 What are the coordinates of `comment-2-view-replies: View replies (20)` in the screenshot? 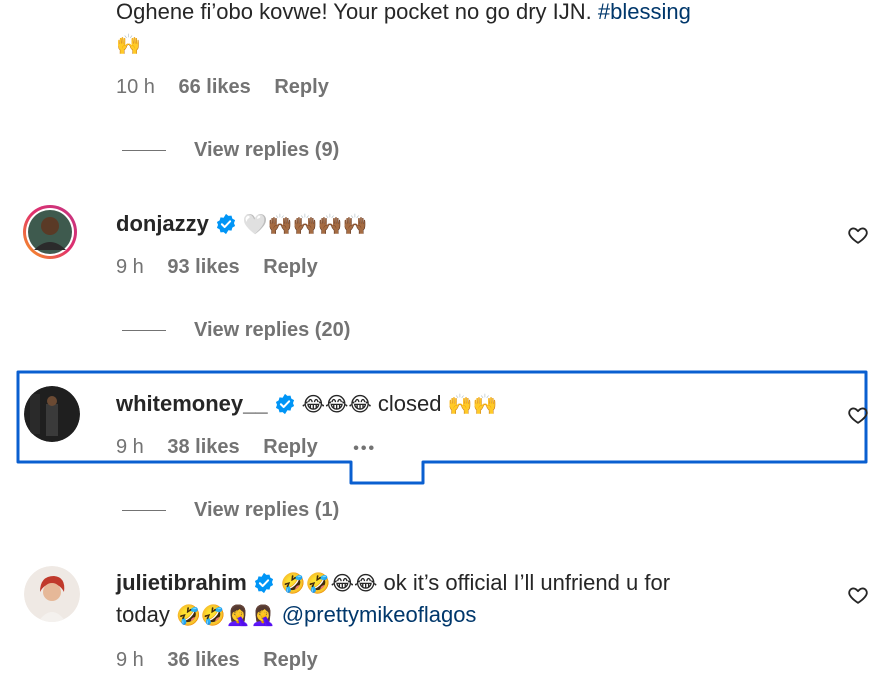 It's located at (236, 330).